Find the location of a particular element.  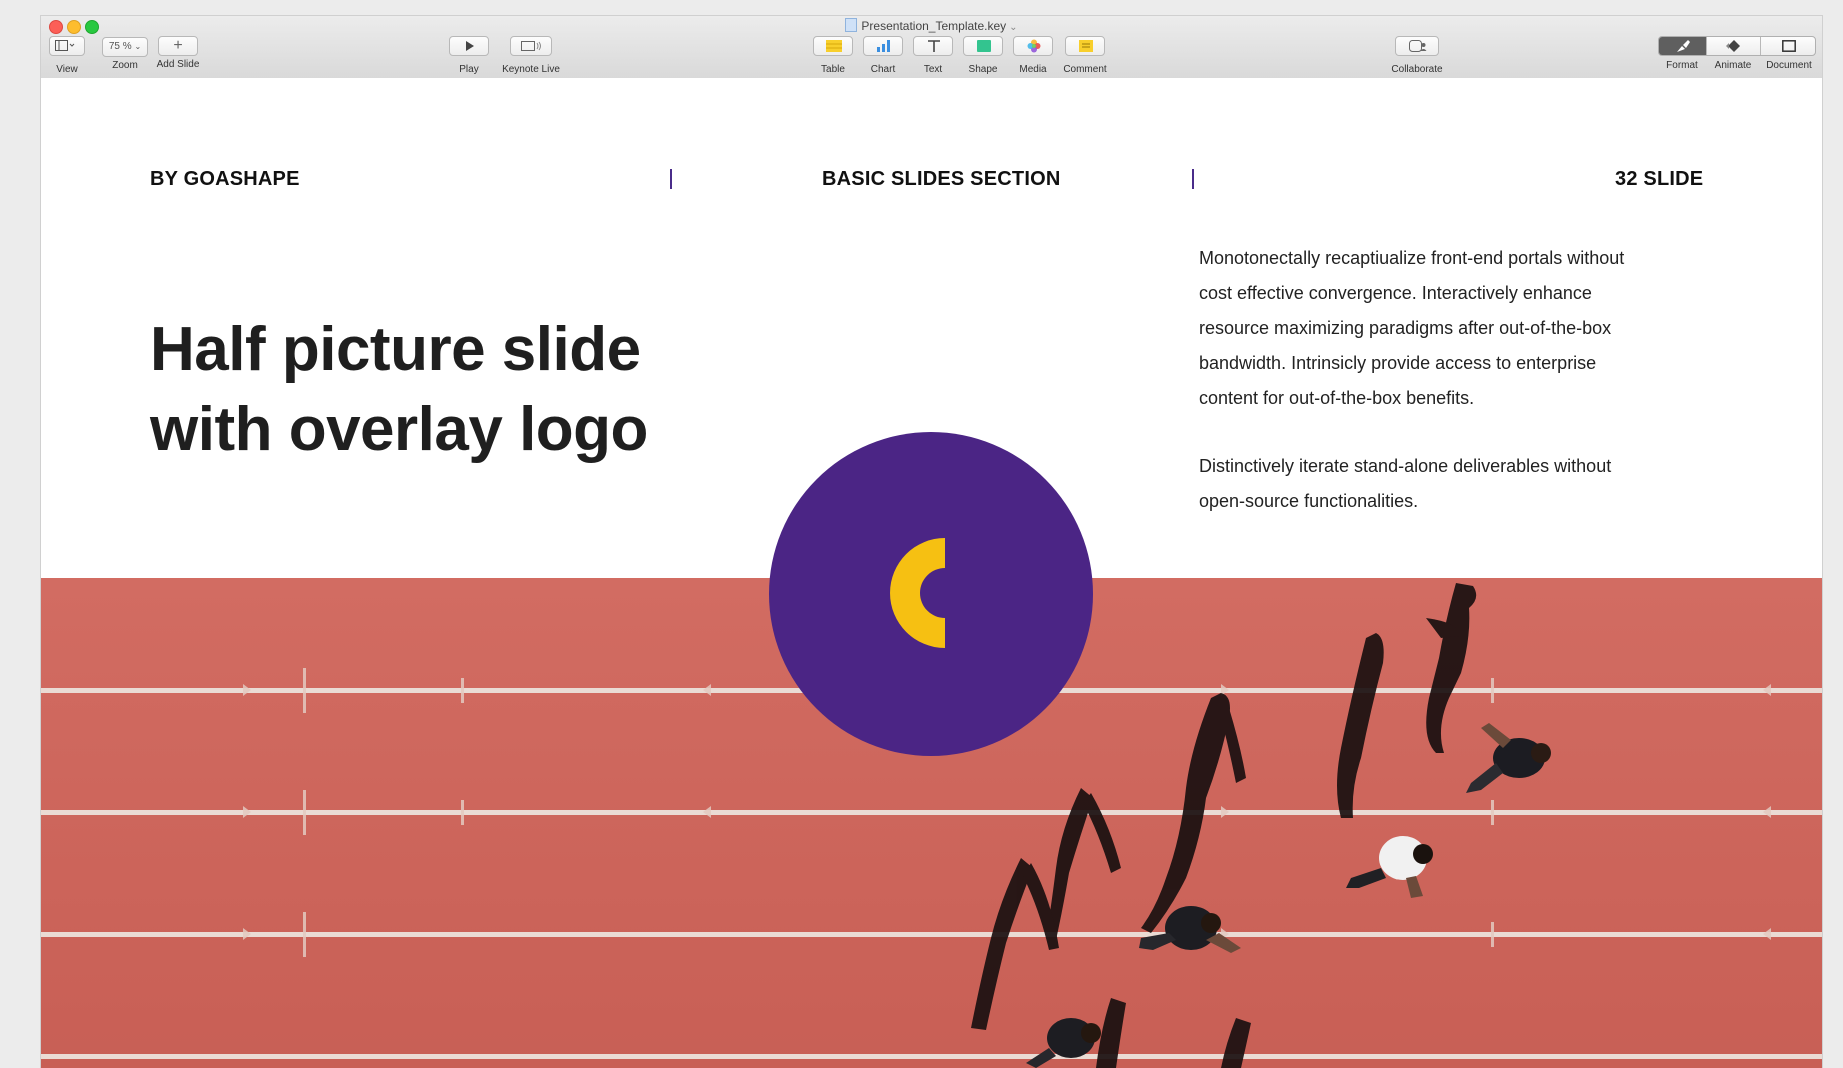

text-button is located at coordinates (933, 46).